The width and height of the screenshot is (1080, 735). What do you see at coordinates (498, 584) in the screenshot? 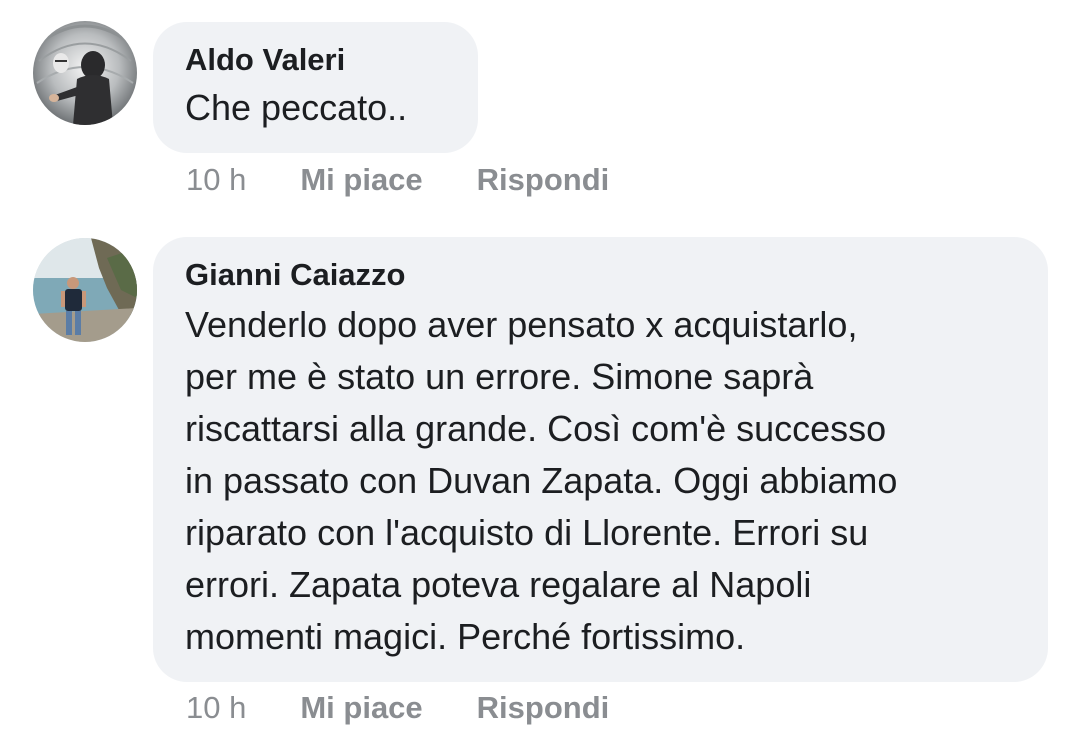
I see `comment-text-line: errori. Zapata poteva regalare al Napoli` at bounding box center [498, 584].